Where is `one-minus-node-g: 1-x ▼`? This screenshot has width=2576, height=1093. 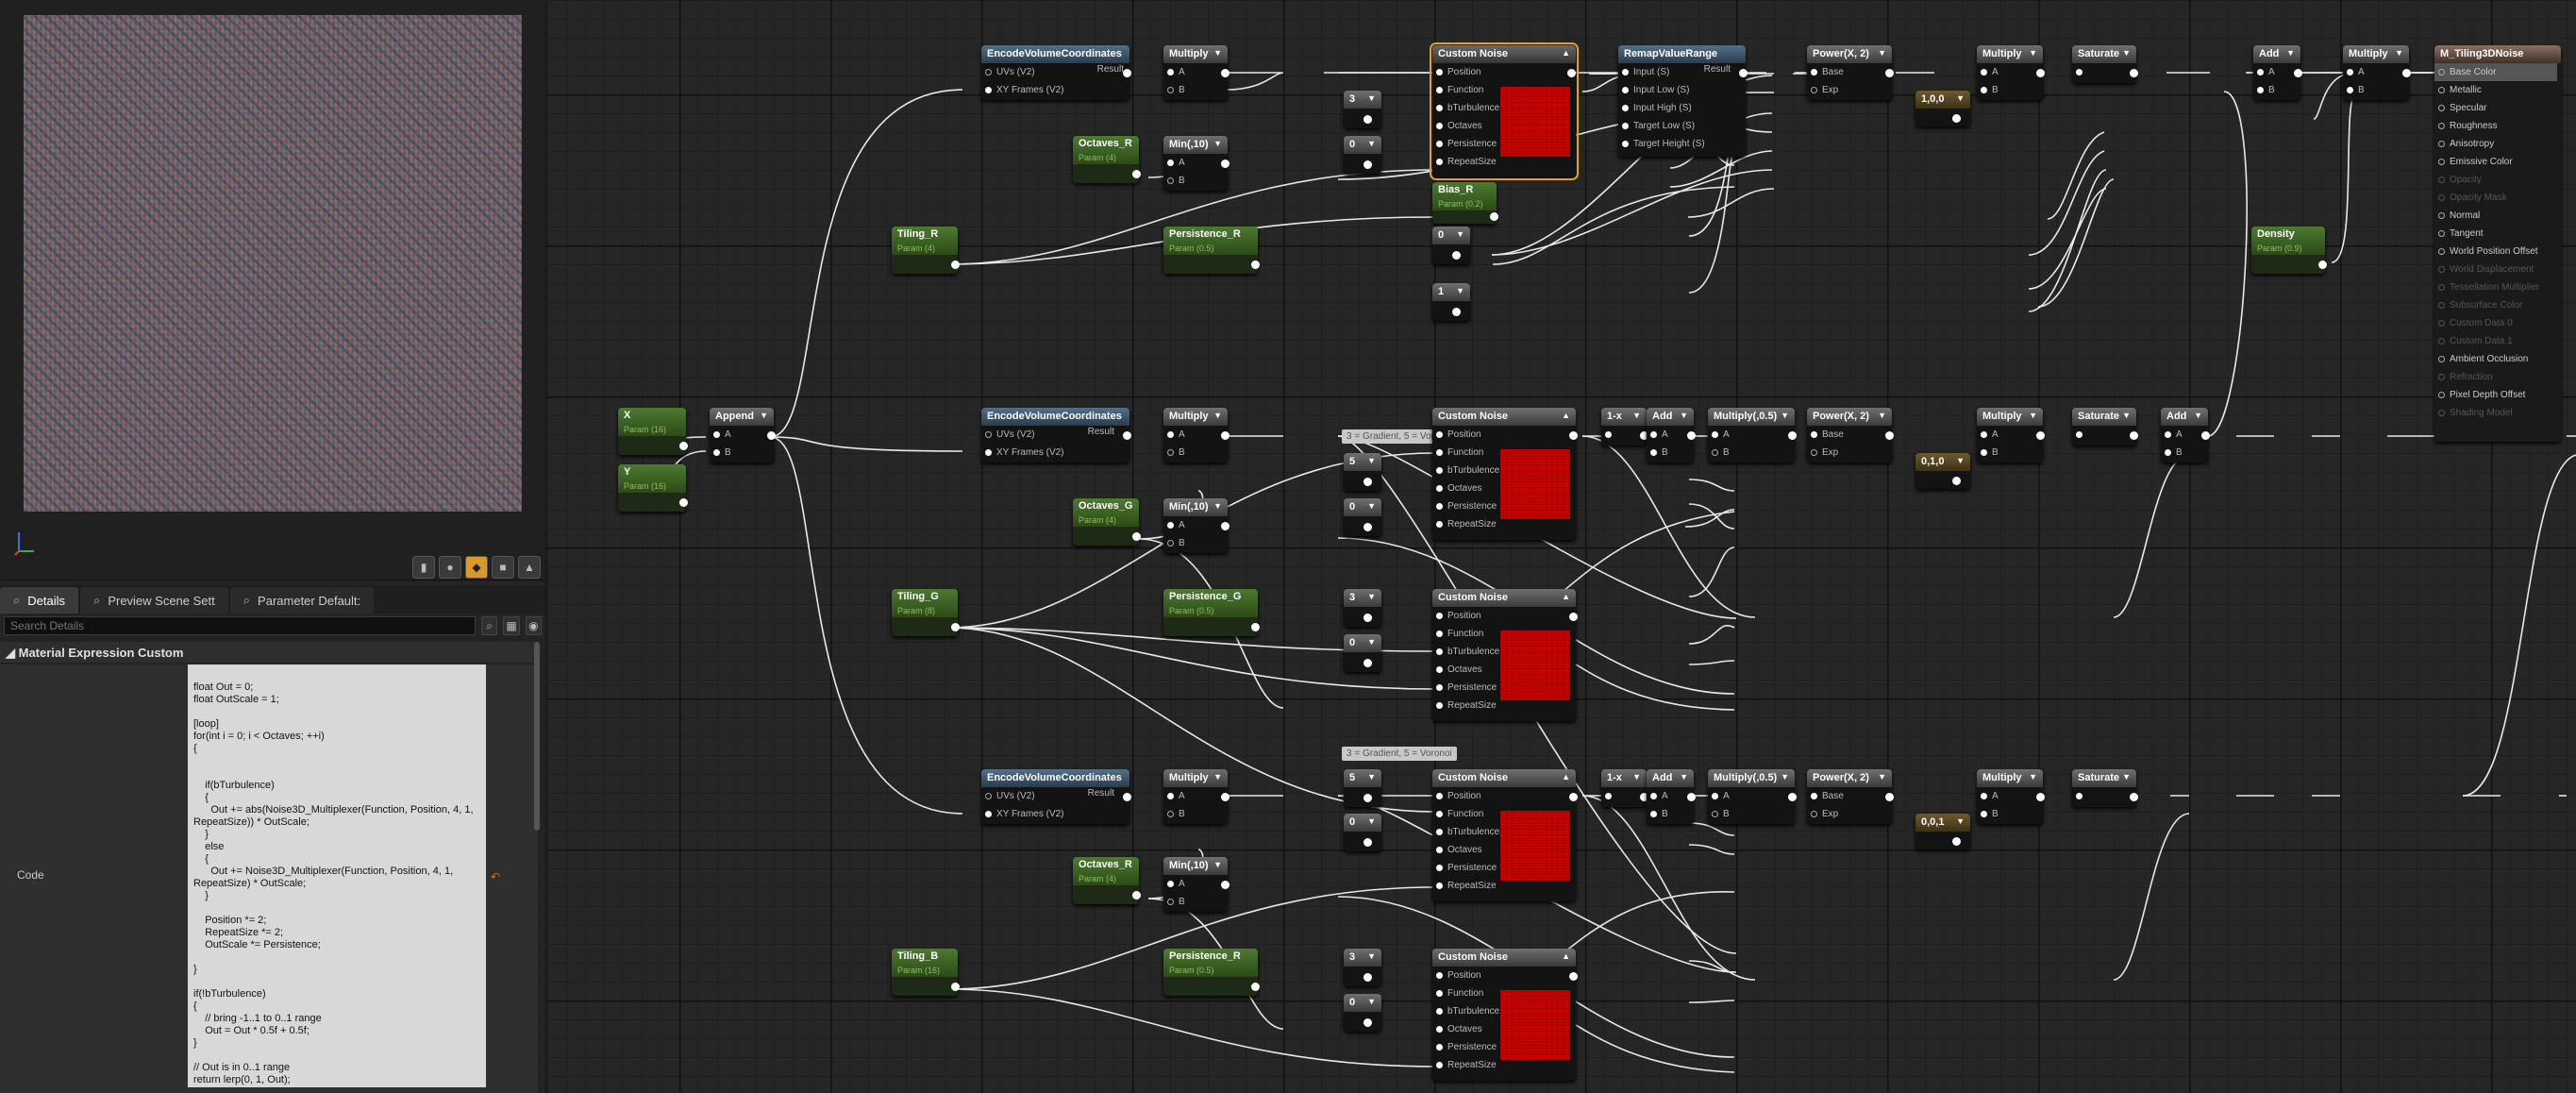
one-minus-node-g: 1-x ▼ is located at coordinates (1624, 427).